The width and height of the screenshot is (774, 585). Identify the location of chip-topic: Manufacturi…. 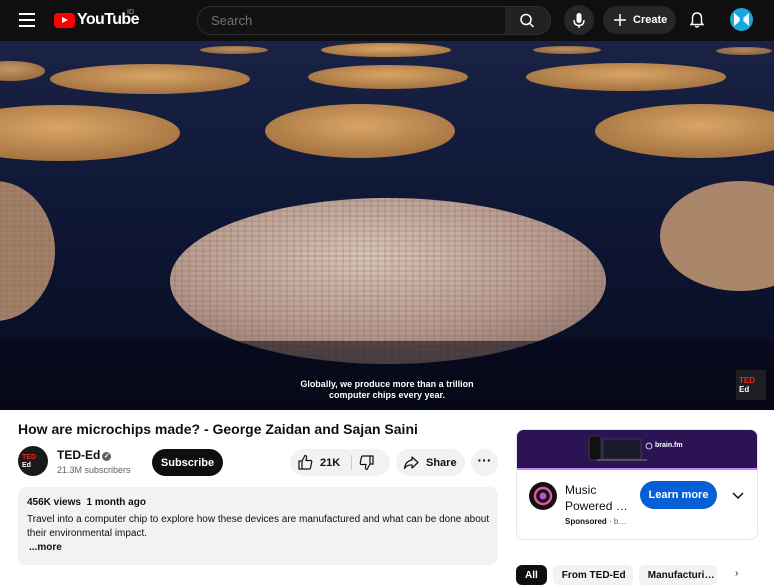
(677, 575).